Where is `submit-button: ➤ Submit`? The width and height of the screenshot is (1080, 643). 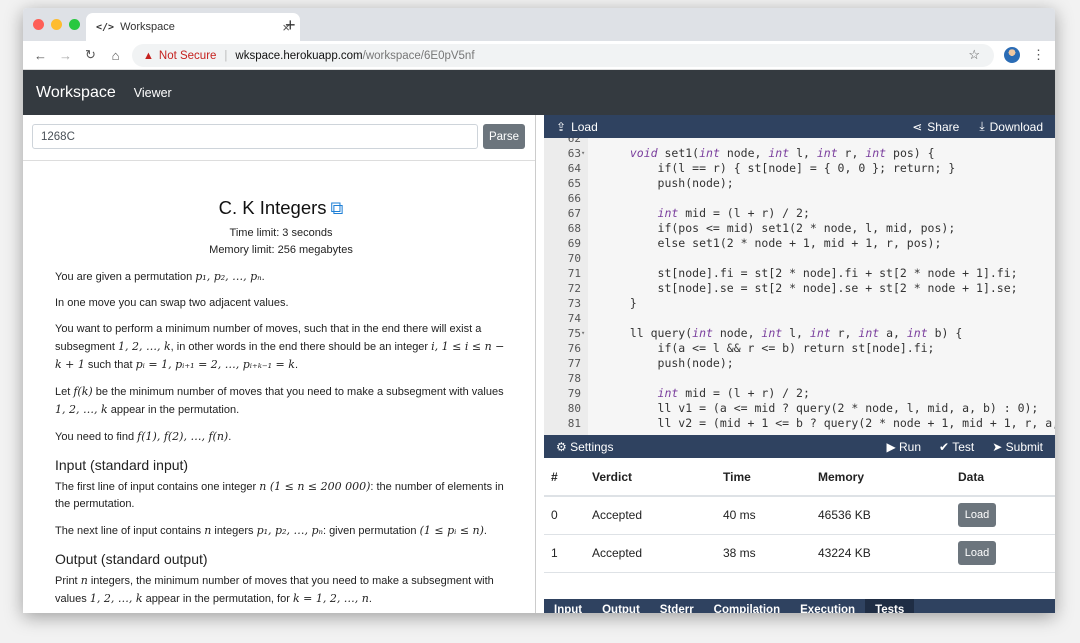
submit-button: ➤ Submit is located at coordinates (1017, 447).